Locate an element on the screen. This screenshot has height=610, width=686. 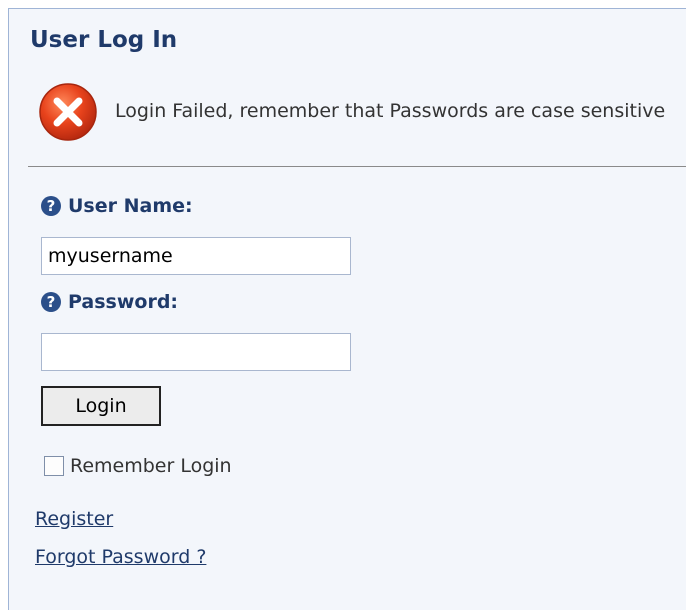
password-input is located at coordinates (196, 352).